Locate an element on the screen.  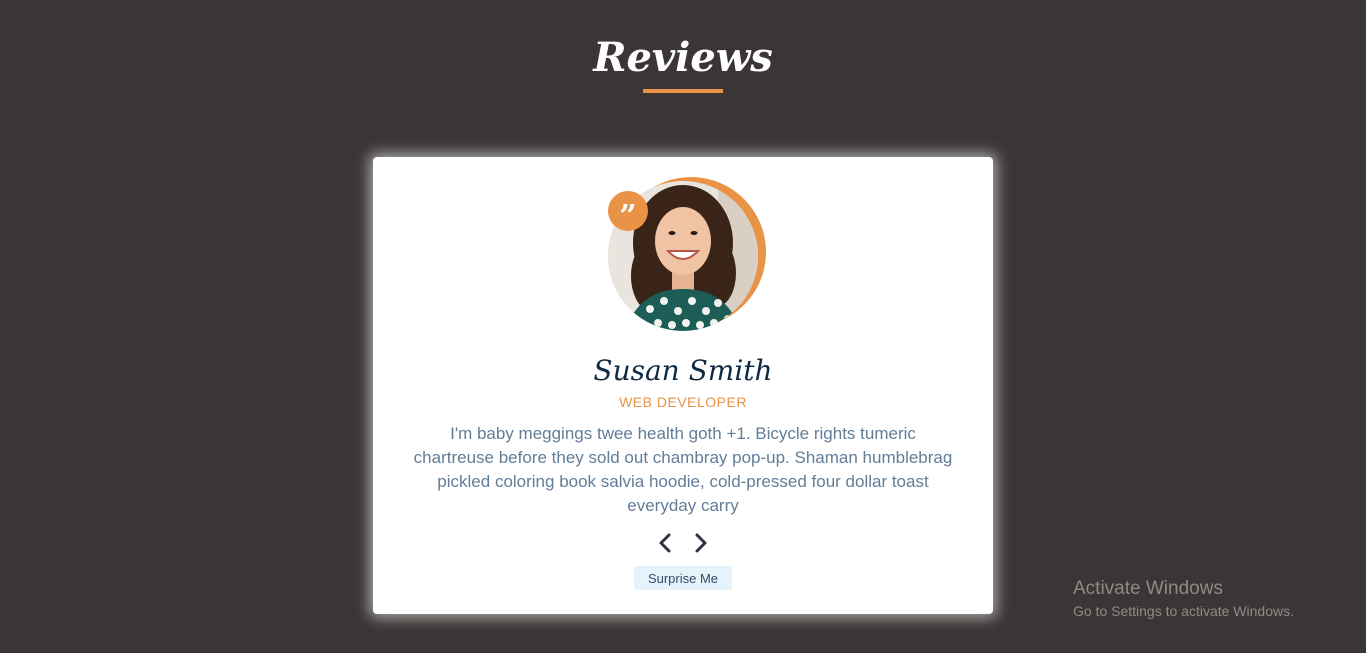
chevron-left-icon is located at coordinates (665, 543).